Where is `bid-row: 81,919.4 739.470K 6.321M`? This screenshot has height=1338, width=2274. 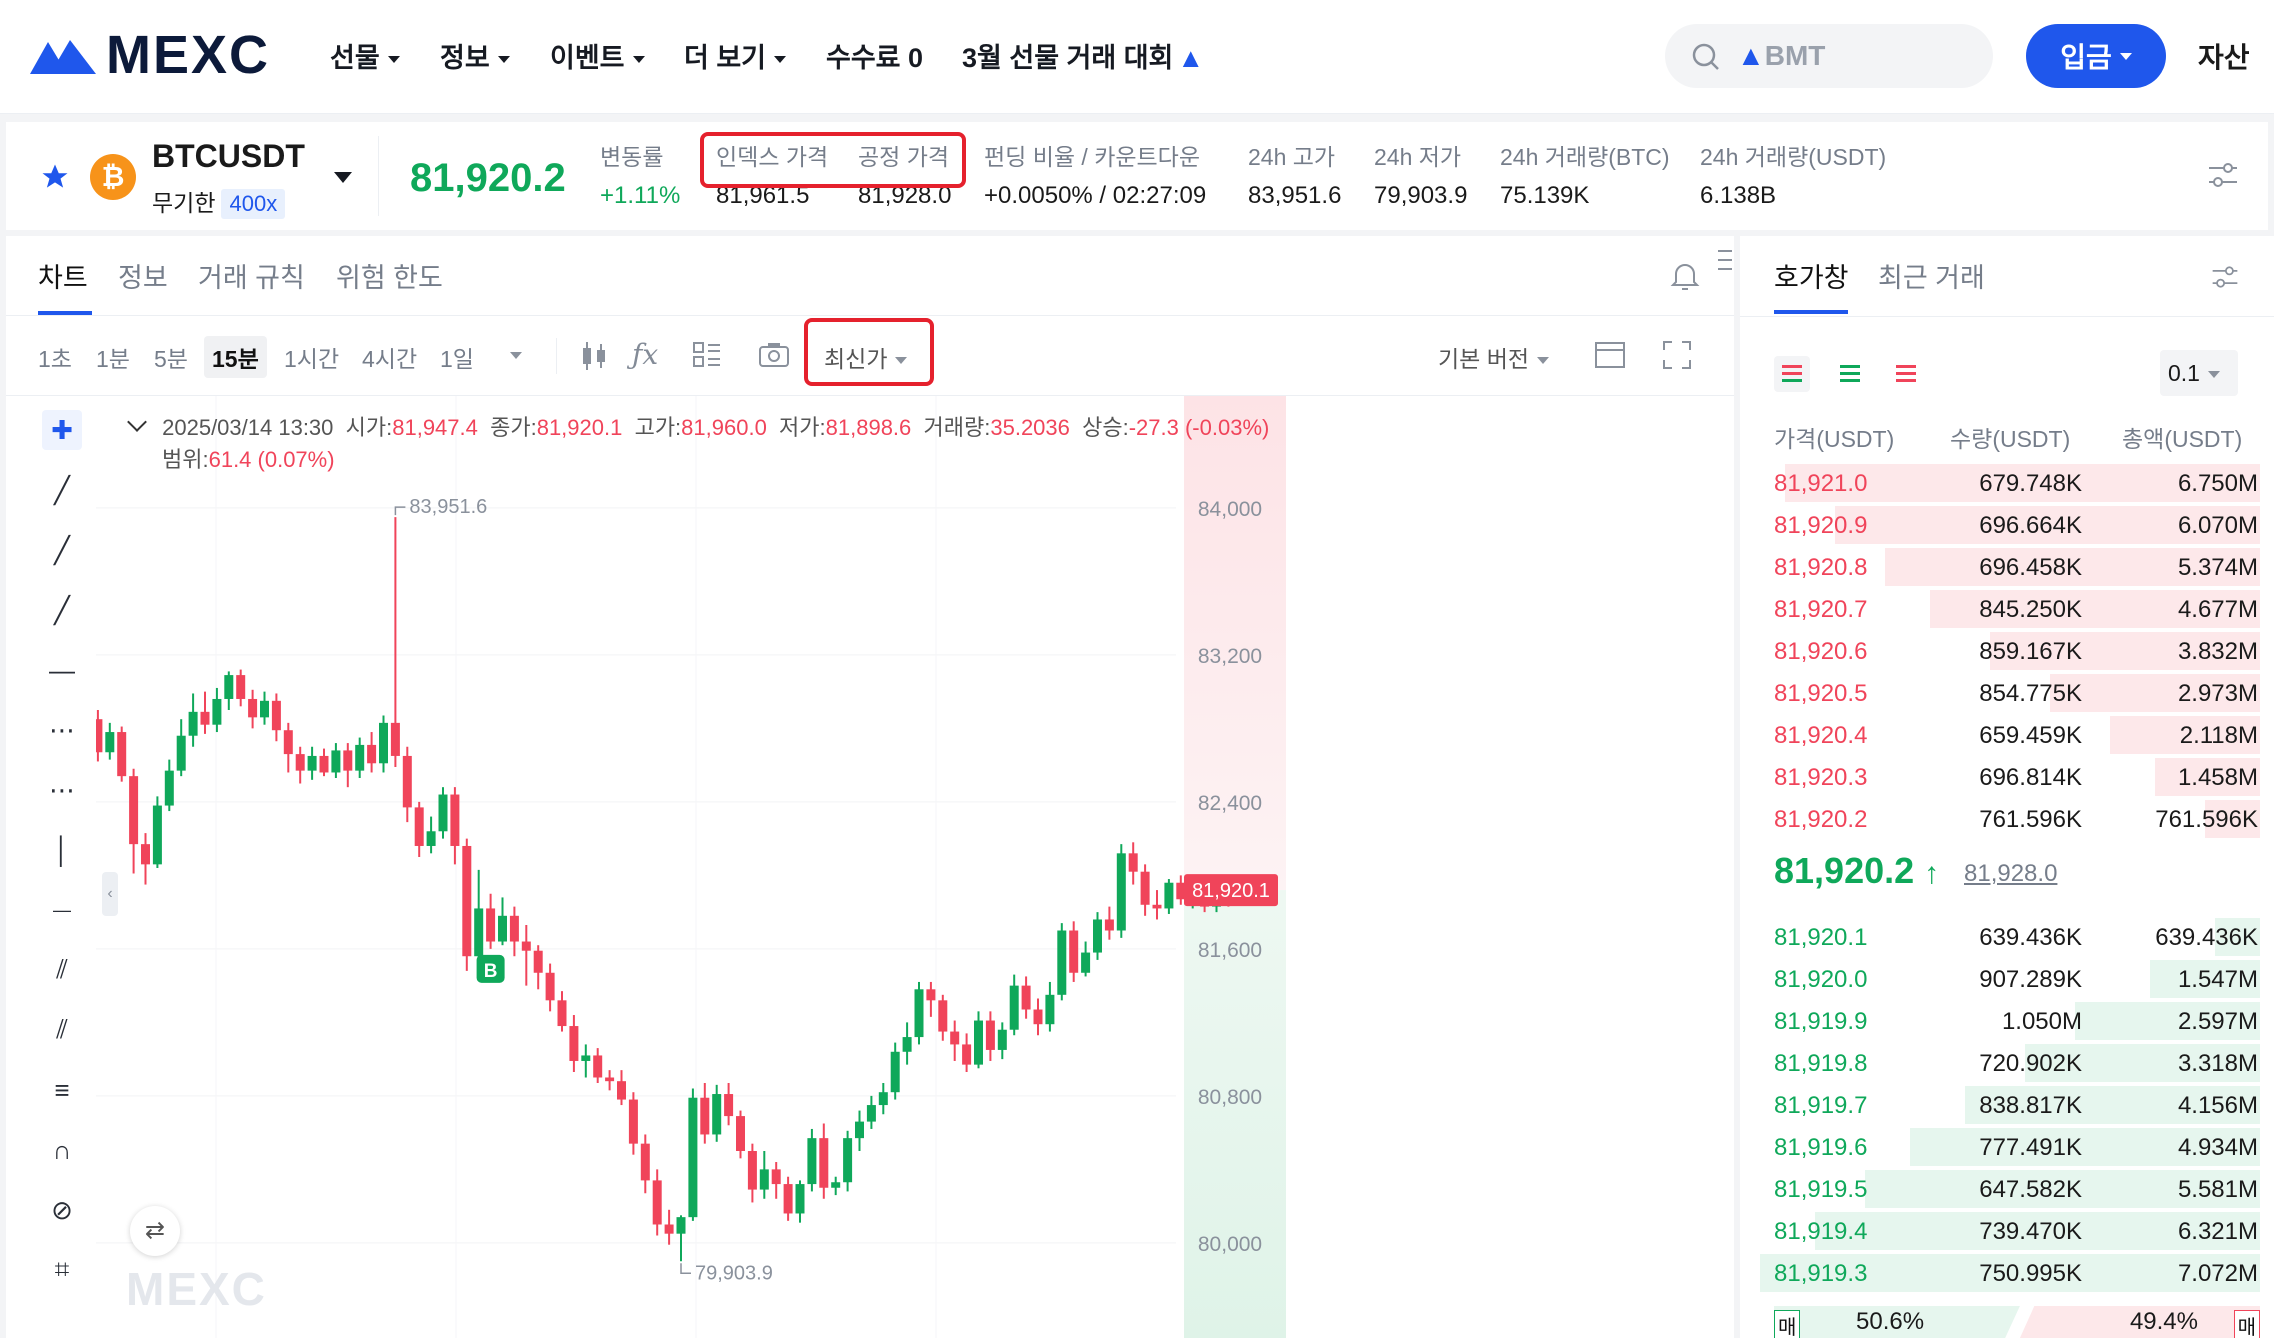 bid-row: 81,919.4 739.470K 6.321M is located at coordinates (2000, 1231).